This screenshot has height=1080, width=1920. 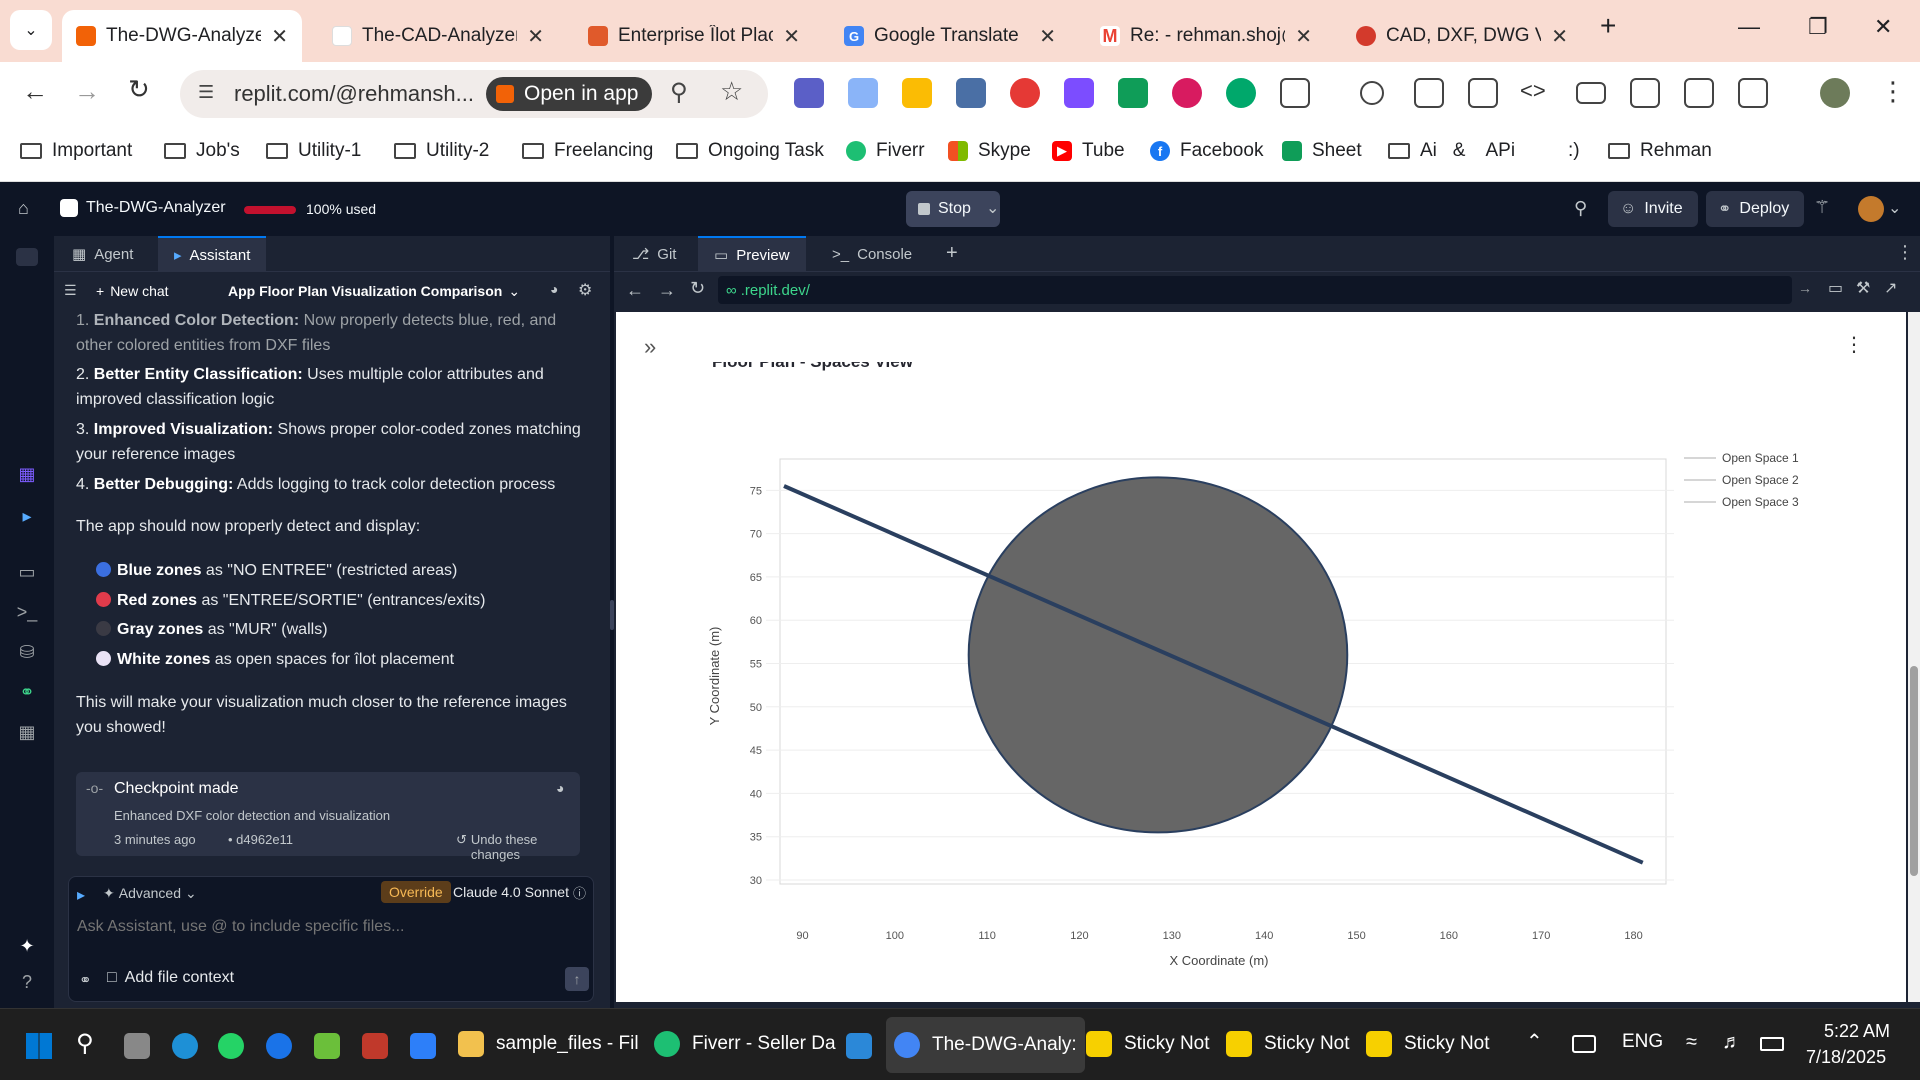 What do you see at coordinates (1660, 151) in the screenshot?
I see `bookmark-rehman: Rehman` at bounding box center [1660, 151].